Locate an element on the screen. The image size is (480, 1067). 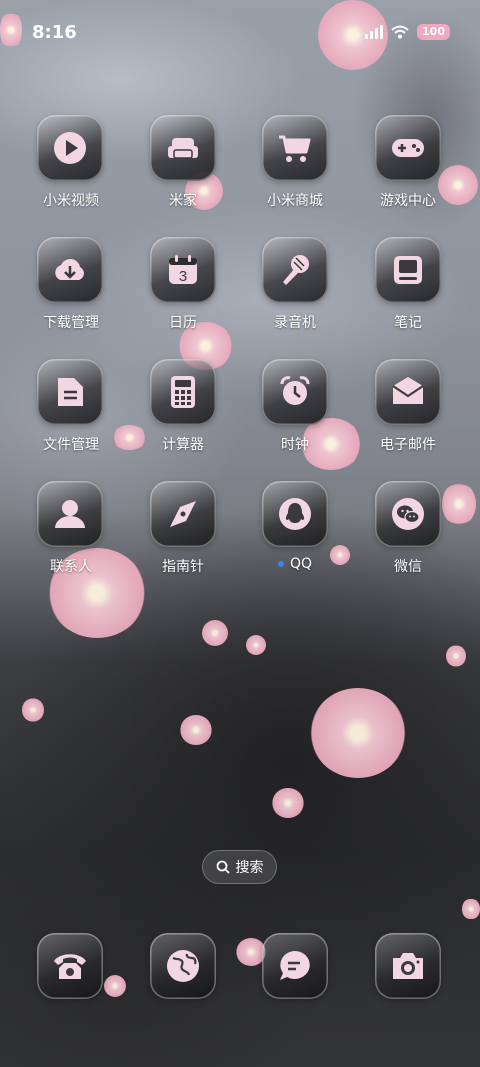
app-icon-mi-store is located at coordinates (295, 148).